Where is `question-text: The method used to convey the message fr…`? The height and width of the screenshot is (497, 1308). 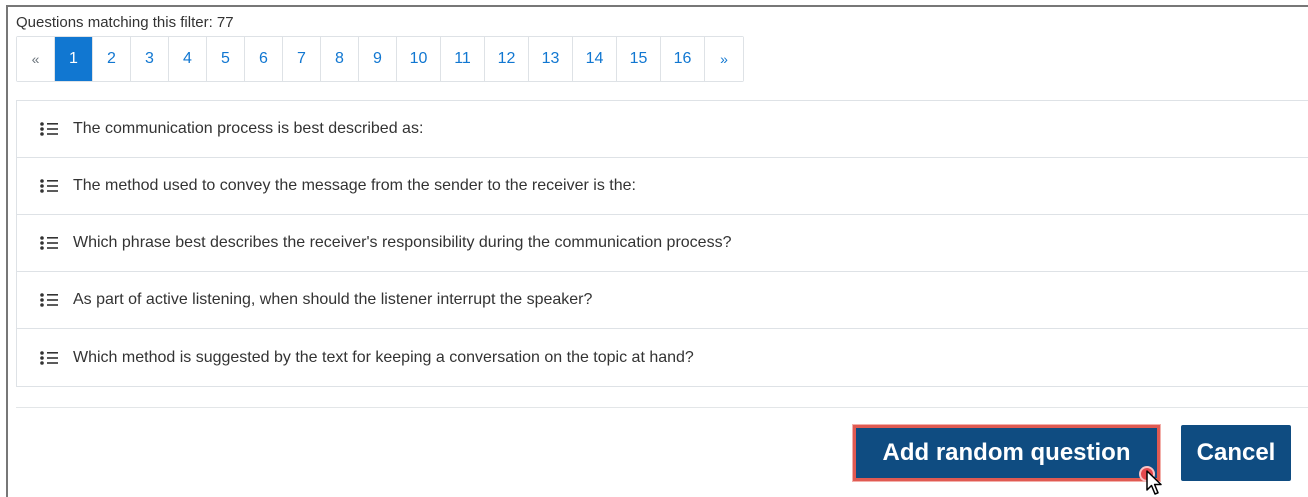
question-text: The method used to convey the message fr… is located at coordinates (354, 185).